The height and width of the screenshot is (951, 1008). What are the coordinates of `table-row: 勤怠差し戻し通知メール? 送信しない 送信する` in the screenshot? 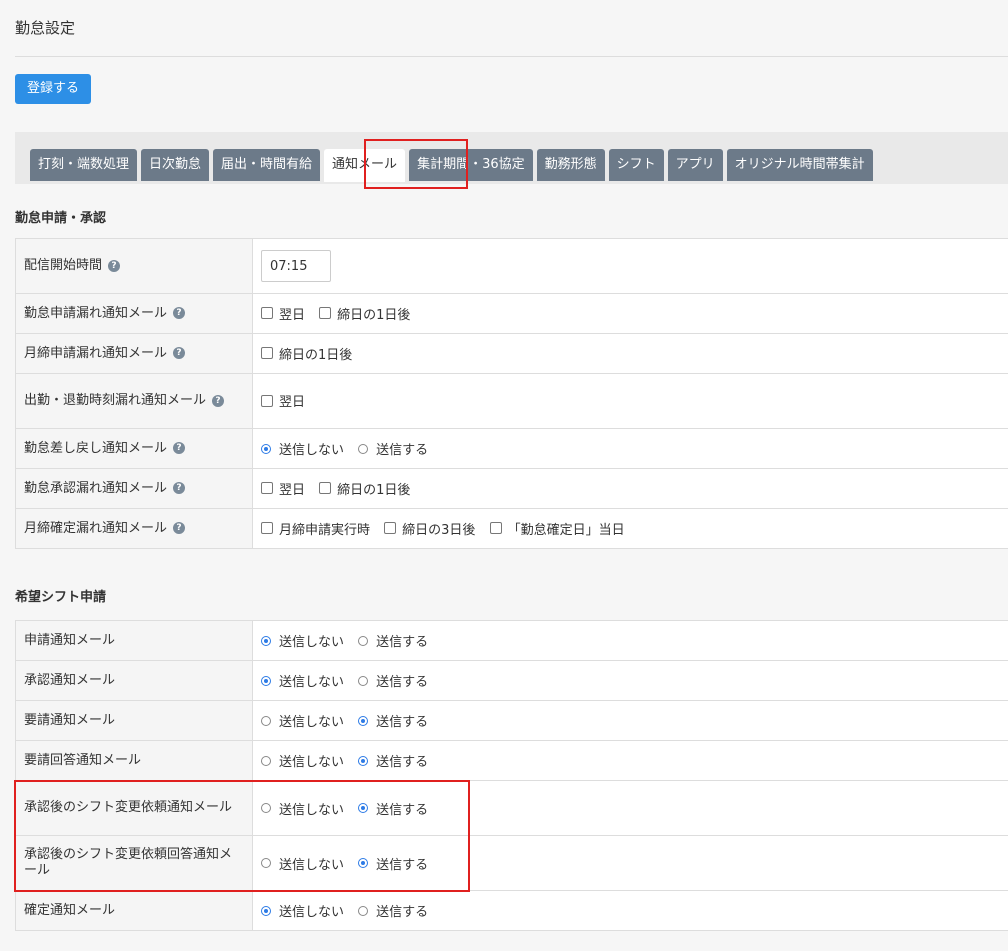 It's located at (511, 448).